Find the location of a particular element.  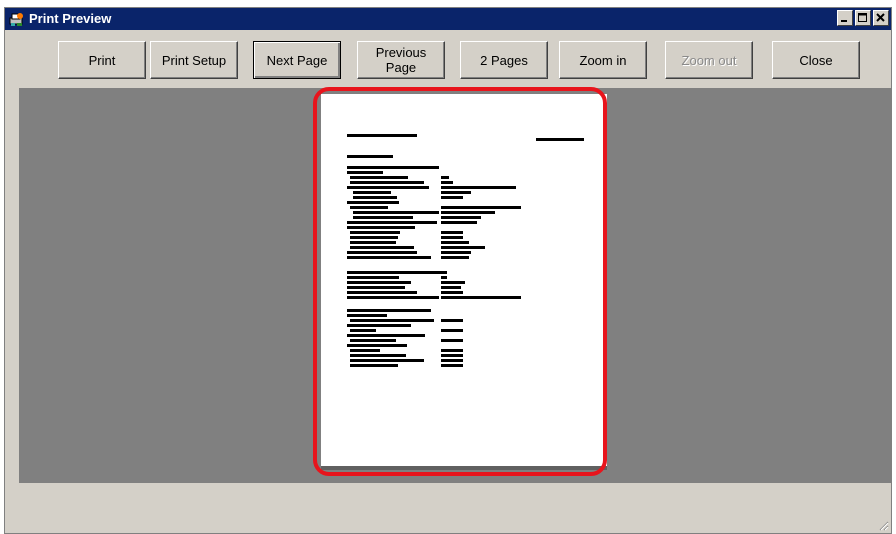

print-setup-button: Print Setup is located at coordinates (194, 60).